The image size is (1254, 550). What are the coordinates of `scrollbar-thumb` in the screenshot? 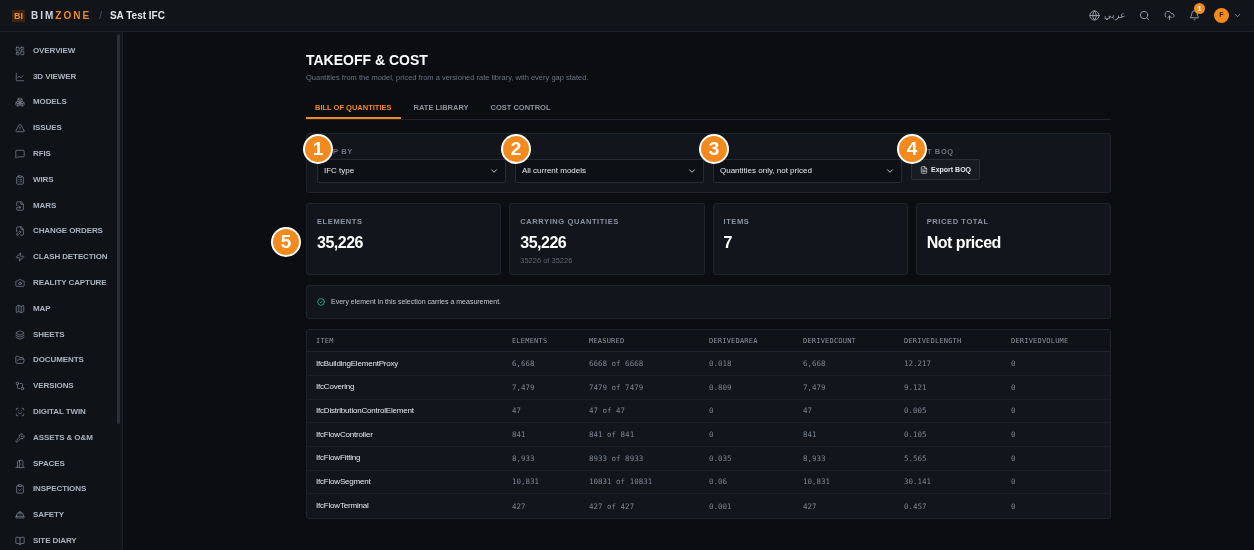 It's located at (118, 229).